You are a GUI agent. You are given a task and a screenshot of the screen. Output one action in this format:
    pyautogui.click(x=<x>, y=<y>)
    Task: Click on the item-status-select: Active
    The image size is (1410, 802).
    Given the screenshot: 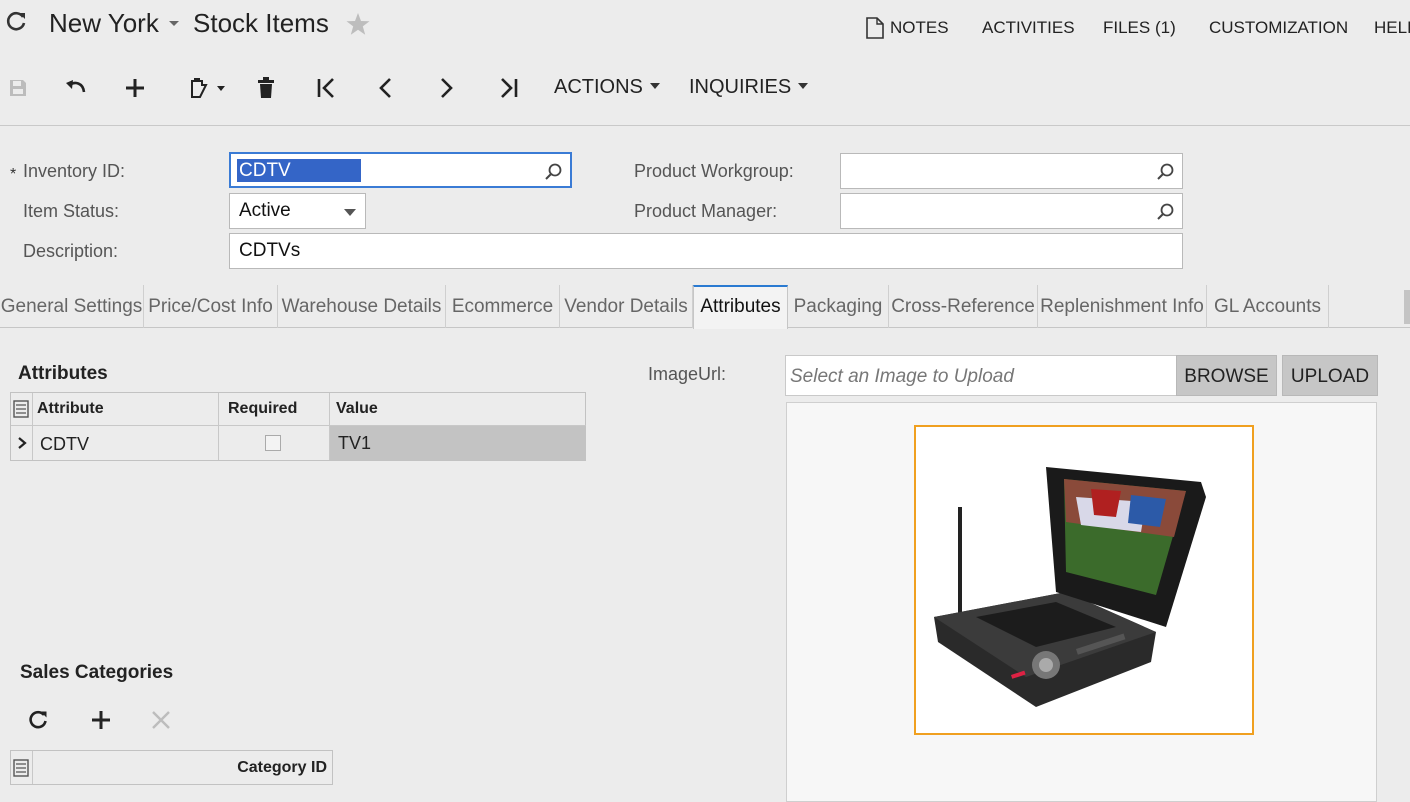 What is the action you would take?
    pyautogui.click(x=297, y=211)
    